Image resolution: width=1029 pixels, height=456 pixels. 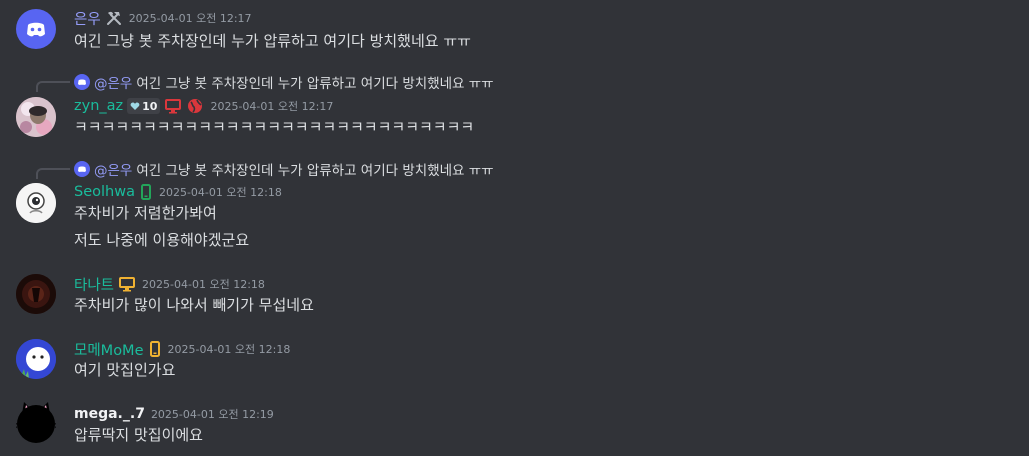 I want to click on timestamp: 2025-04-01 오전 12:19, so click(x=212, y=414).